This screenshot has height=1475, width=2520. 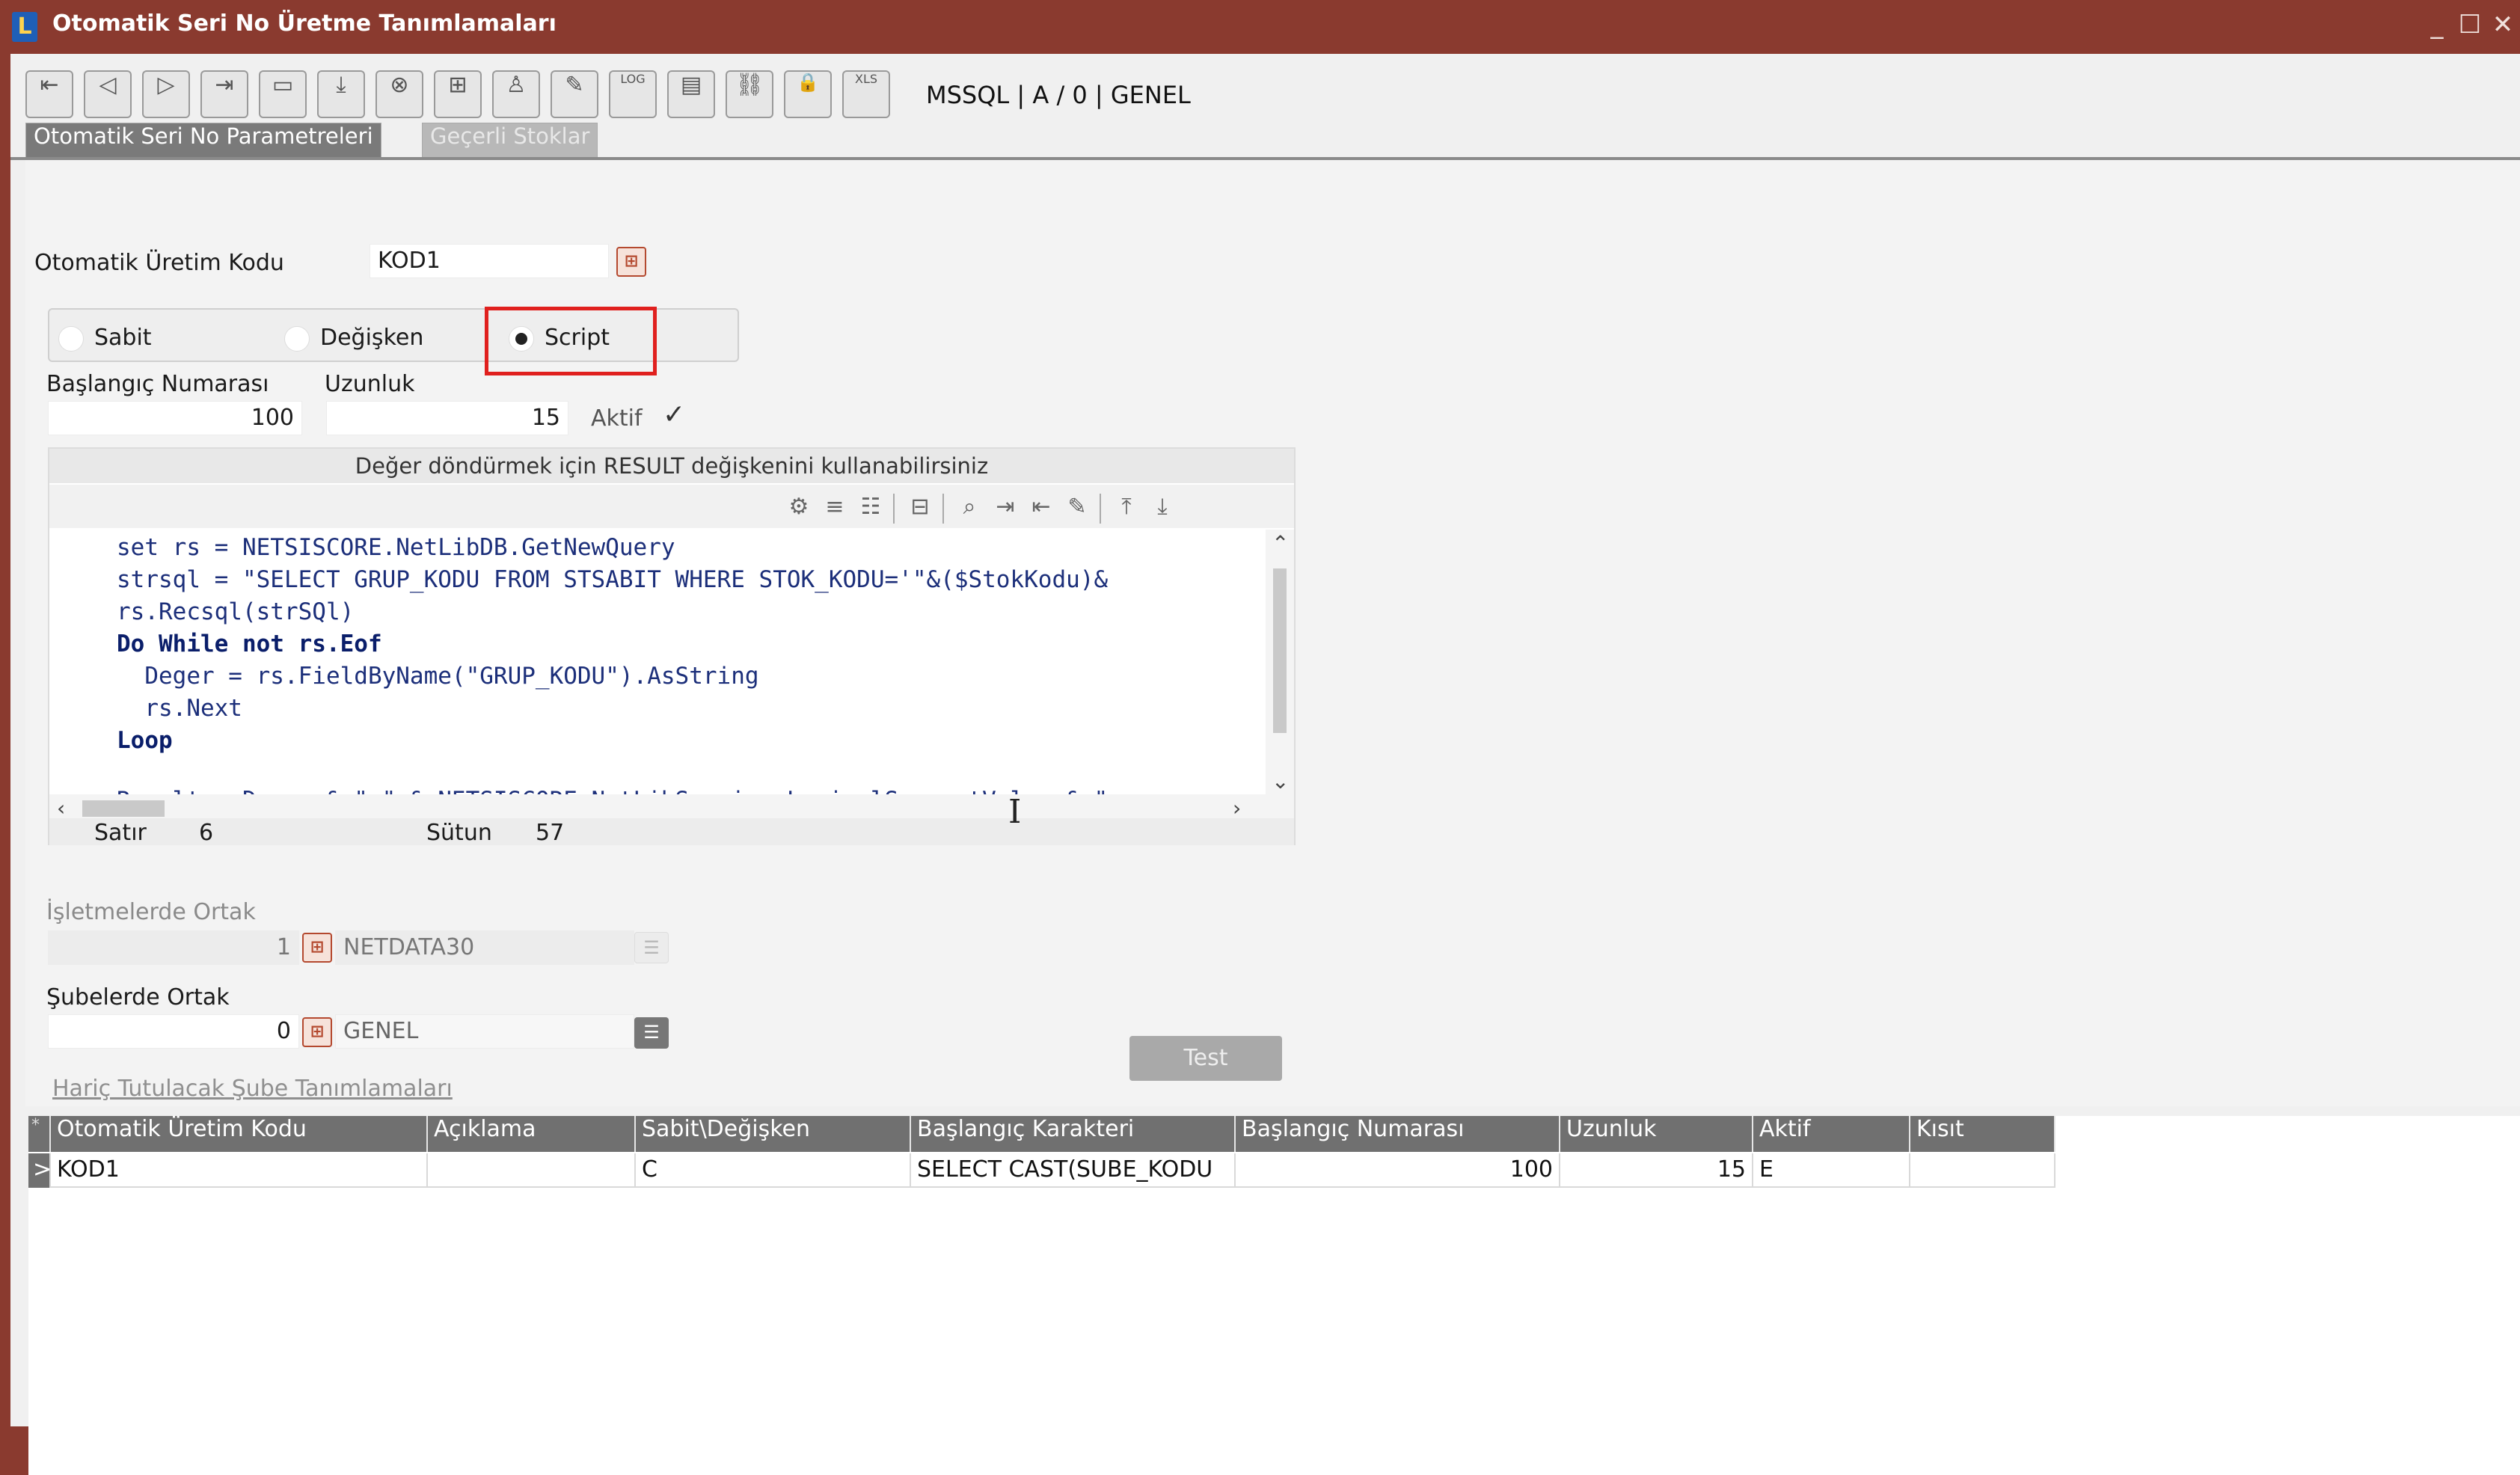 I want to click on code-line: Do While not rs.Eof, so click(x=249, y=644).